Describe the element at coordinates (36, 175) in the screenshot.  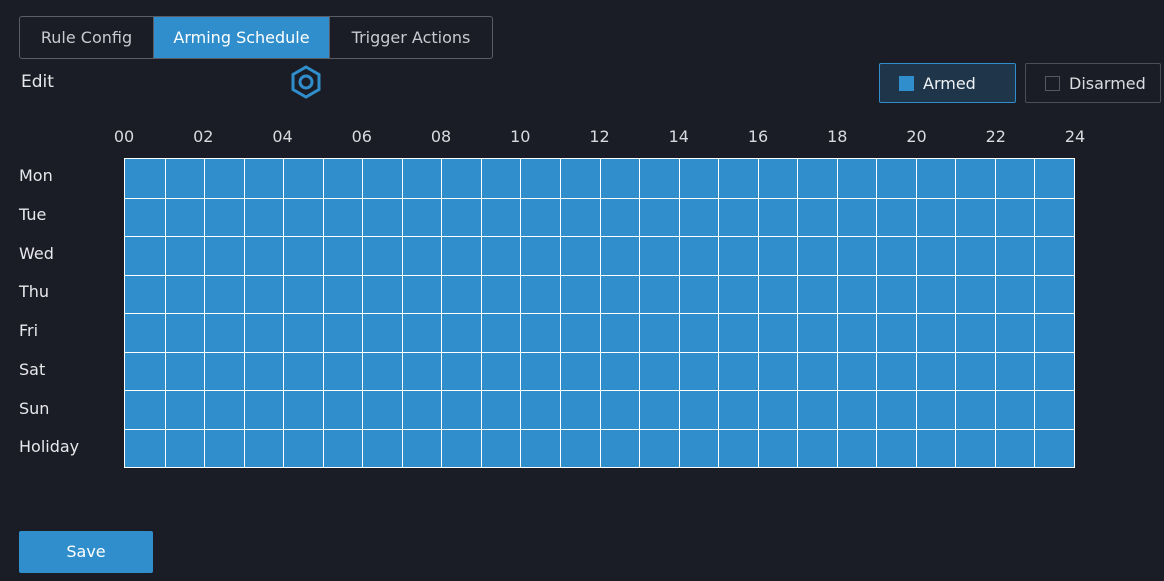
I see `day-label: Mon` at that location.